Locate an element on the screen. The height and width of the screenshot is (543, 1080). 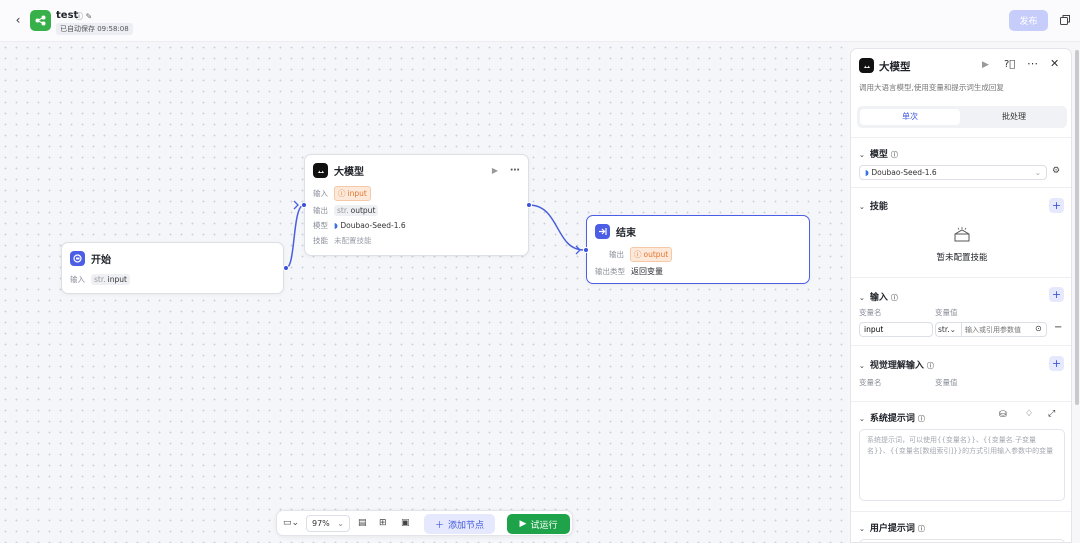
llm-output-tag: str. output is located at coordinates (356, 210).